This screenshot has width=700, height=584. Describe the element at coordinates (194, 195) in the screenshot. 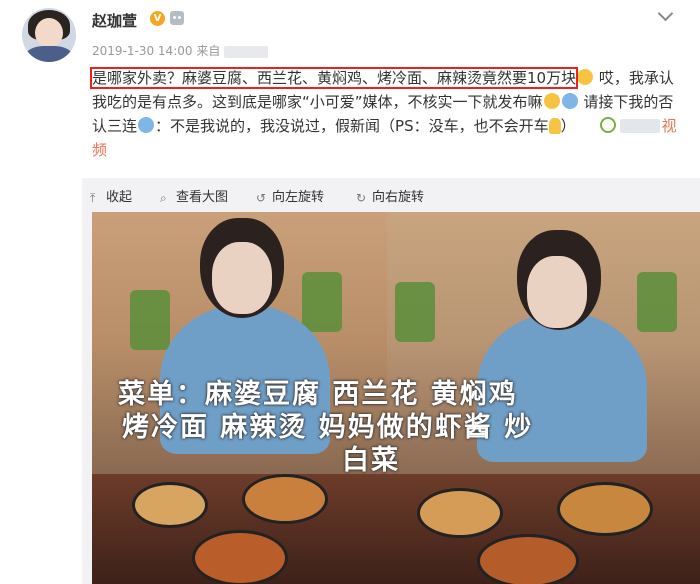

I see `view-large-button: ⌕ 查看大图` at that location.